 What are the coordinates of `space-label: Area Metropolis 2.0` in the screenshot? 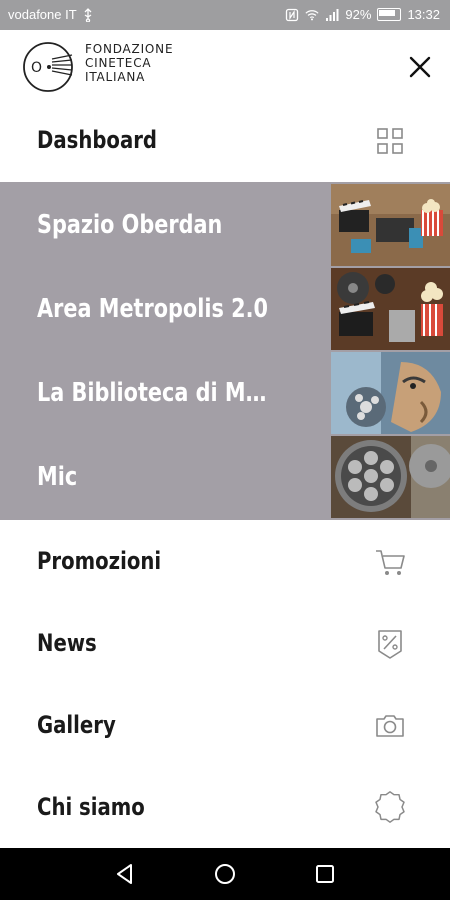 It's located at (152, 309).